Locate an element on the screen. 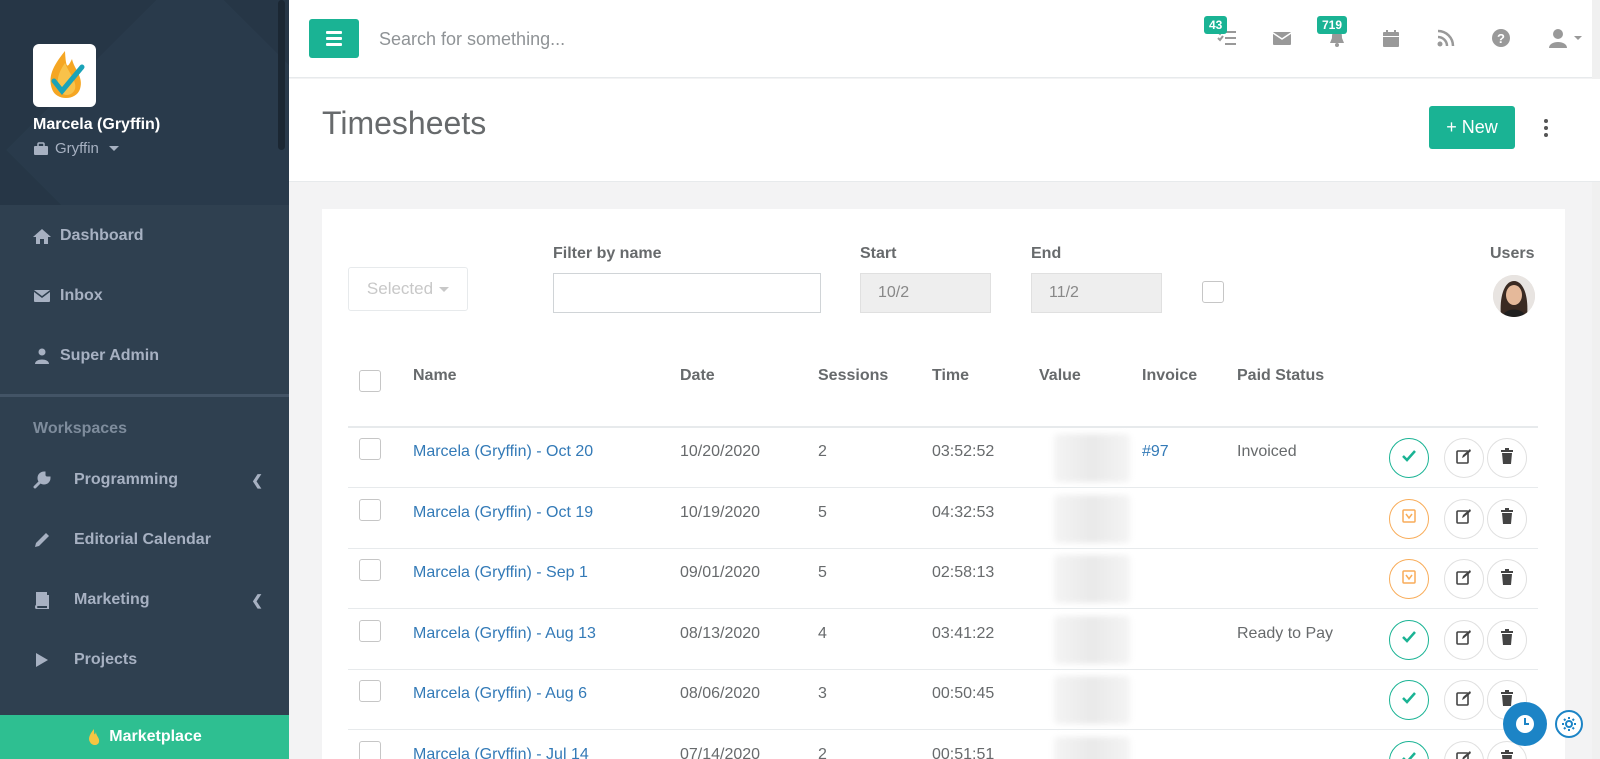 This screenshot has width=1600, height=759. bulk-action-dropdown: Selected is located at coordinates (408, 289).